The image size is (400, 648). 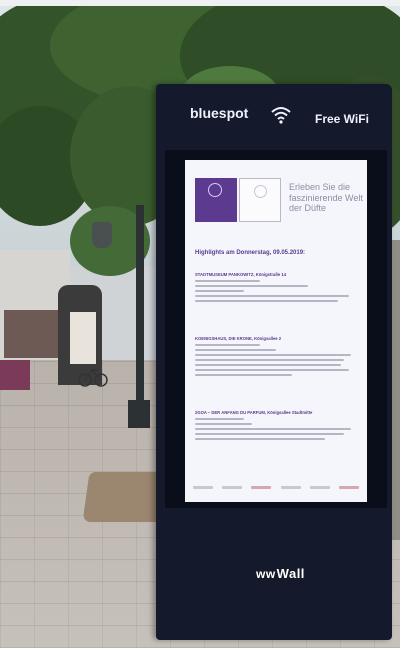 I want to click on bluespot-logo: bluespot, so click(x=219, y=113).